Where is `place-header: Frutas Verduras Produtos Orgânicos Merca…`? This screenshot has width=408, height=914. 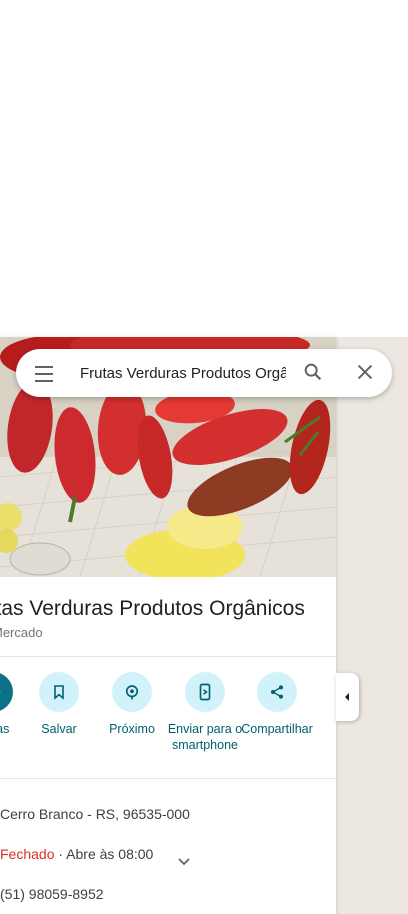 place-header: Frutas Verduras Produtos Orgânicos Merca… is located at coordinates (168, 617).